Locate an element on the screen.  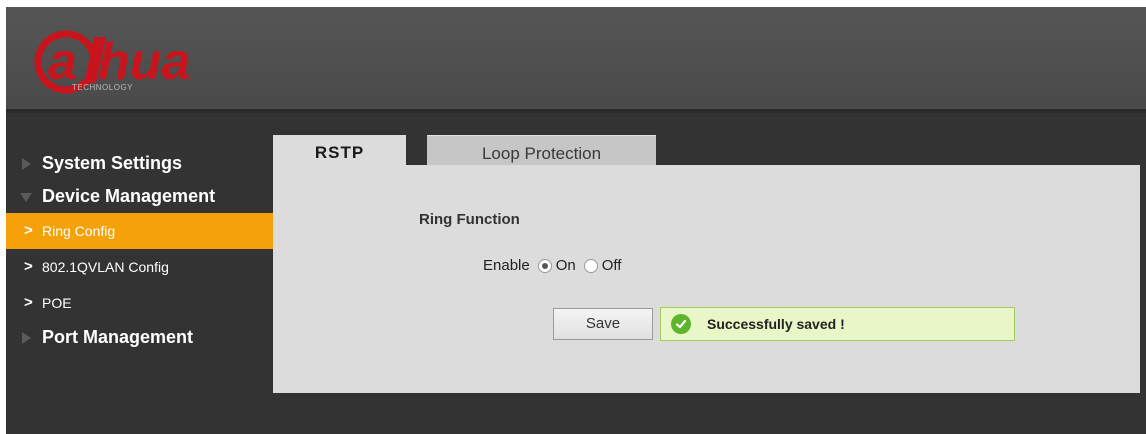
toast-message: Successfully saved ! is located at coordinates (776, 324).